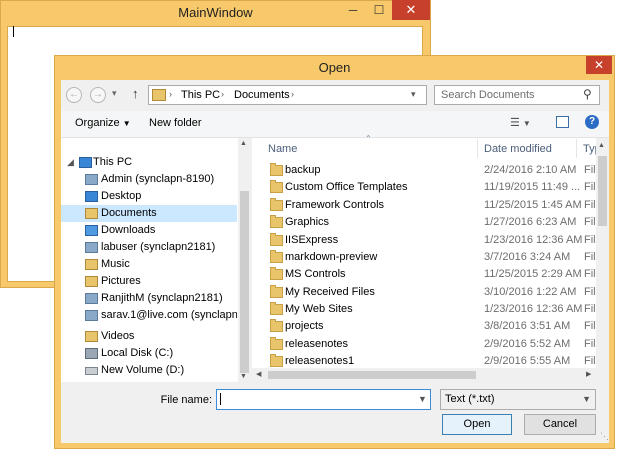 Image resolution: width=624 pixels, height=449 pixels. I want to click on recent-dropdown-icon: ▾, so click(114, 93).